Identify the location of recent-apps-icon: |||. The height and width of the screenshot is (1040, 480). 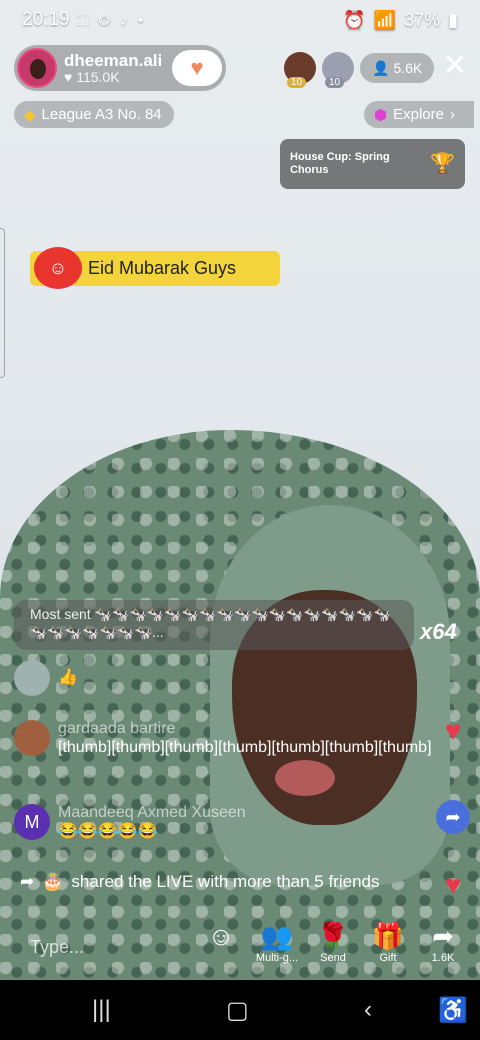
(101, 1010).